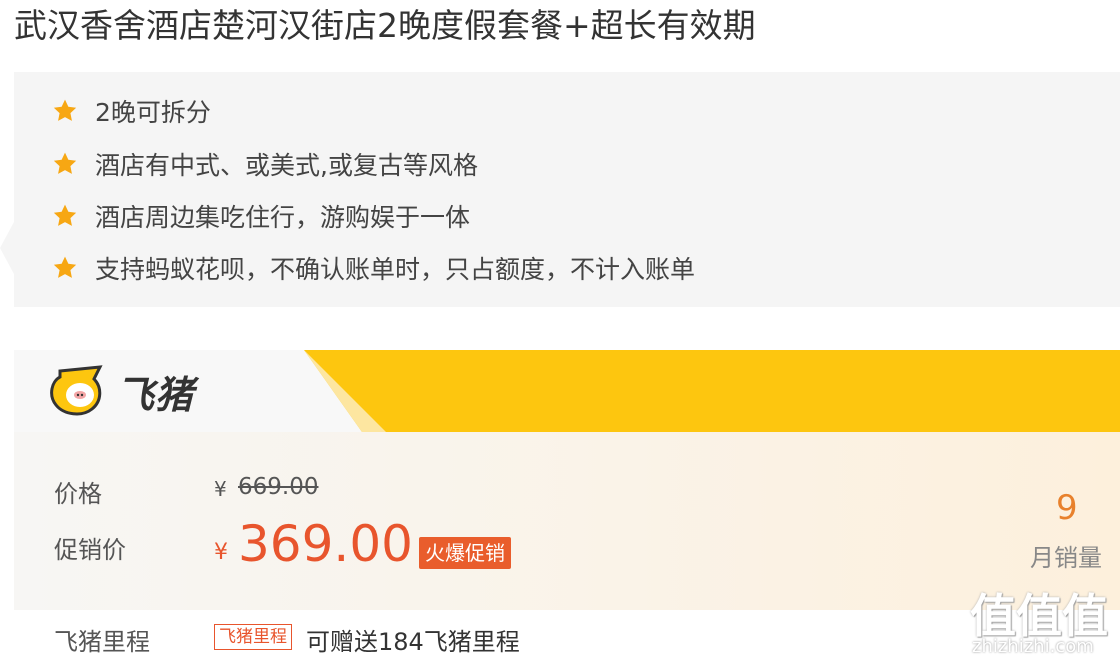 The height and width of the screenshot is (664, 1120). What do you see at coordinates (102, 642) in the screenshot?
I see `mileage-label: 飞猪里程` at bounding box center [102, 642].